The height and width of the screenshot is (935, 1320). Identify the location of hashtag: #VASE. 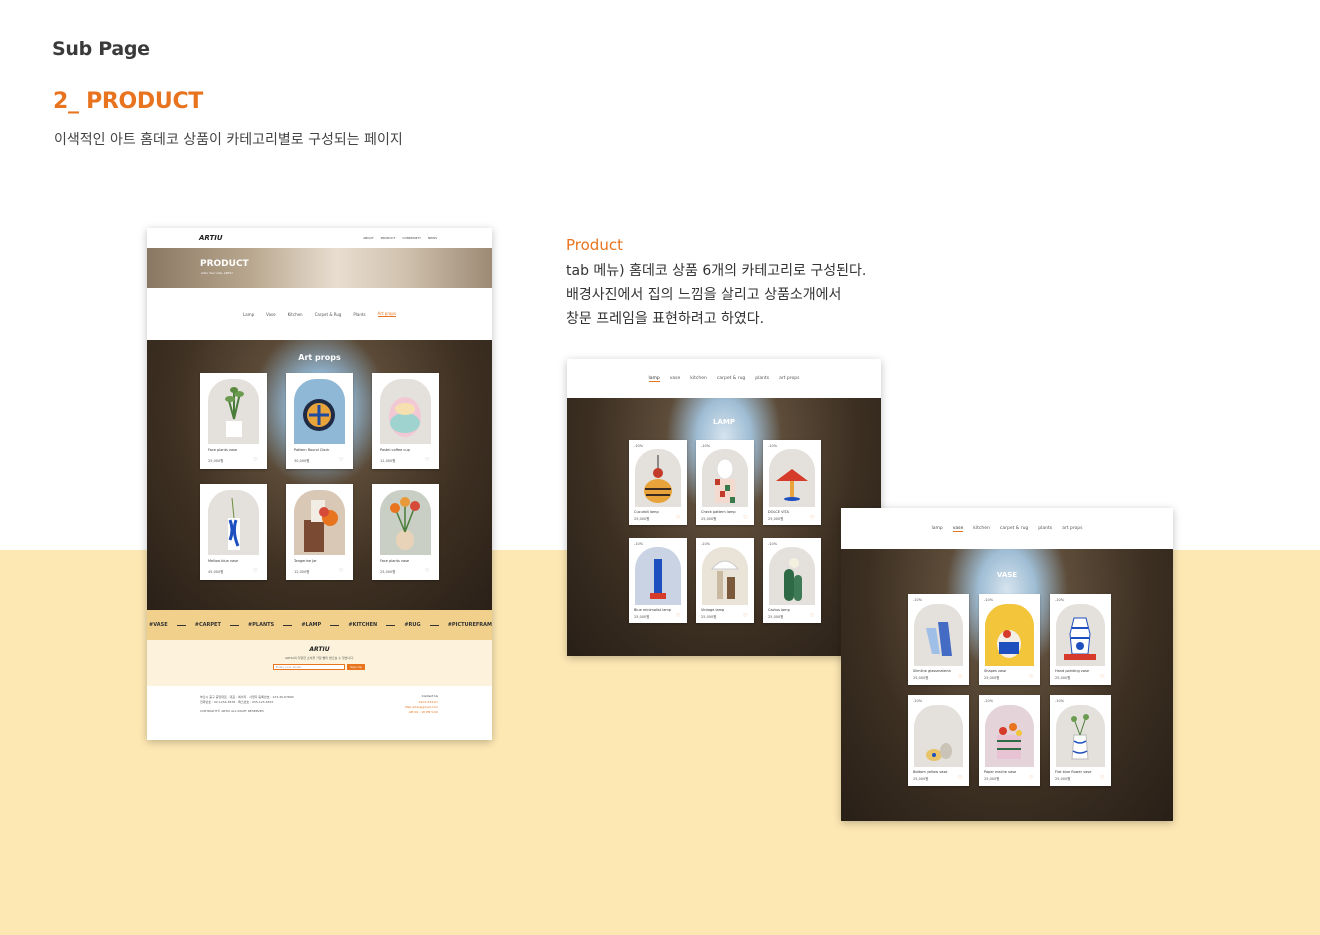
(158, 625).